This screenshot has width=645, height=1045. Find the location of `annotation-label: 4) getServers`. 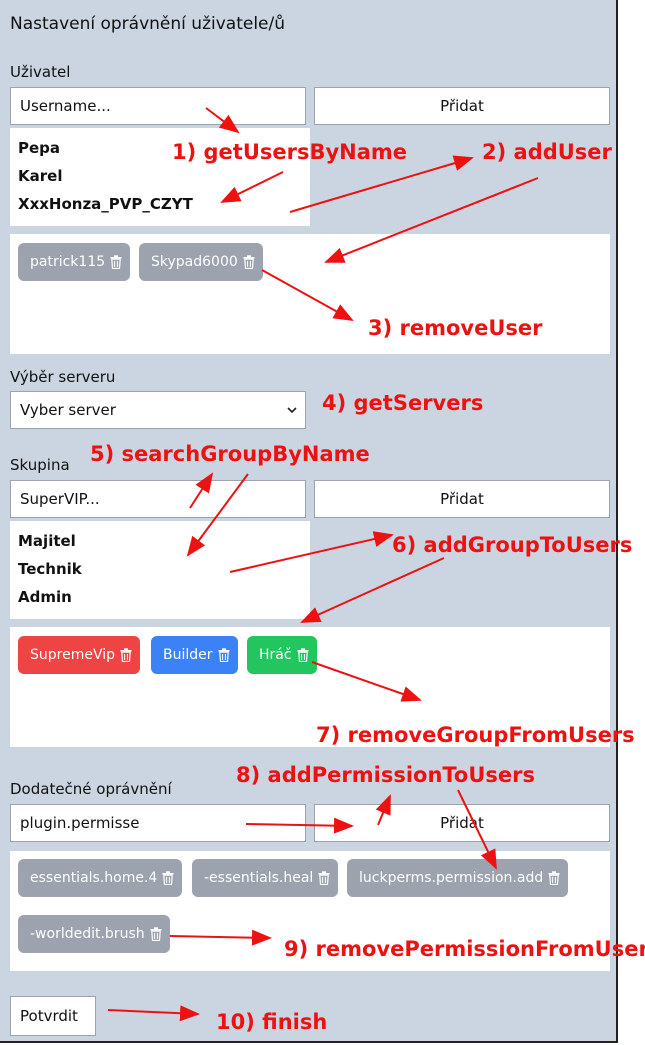

annotation-label: 4) getServers is located at coordinates (403, 403).